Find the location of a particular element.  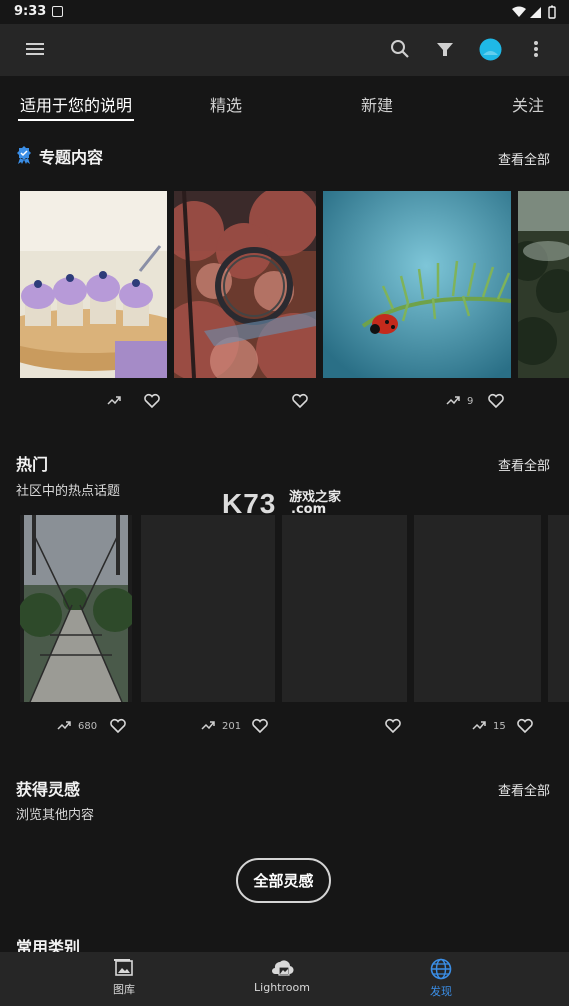

all-inspiration-button: 全部灵感 is located at coordinates (283, 880).